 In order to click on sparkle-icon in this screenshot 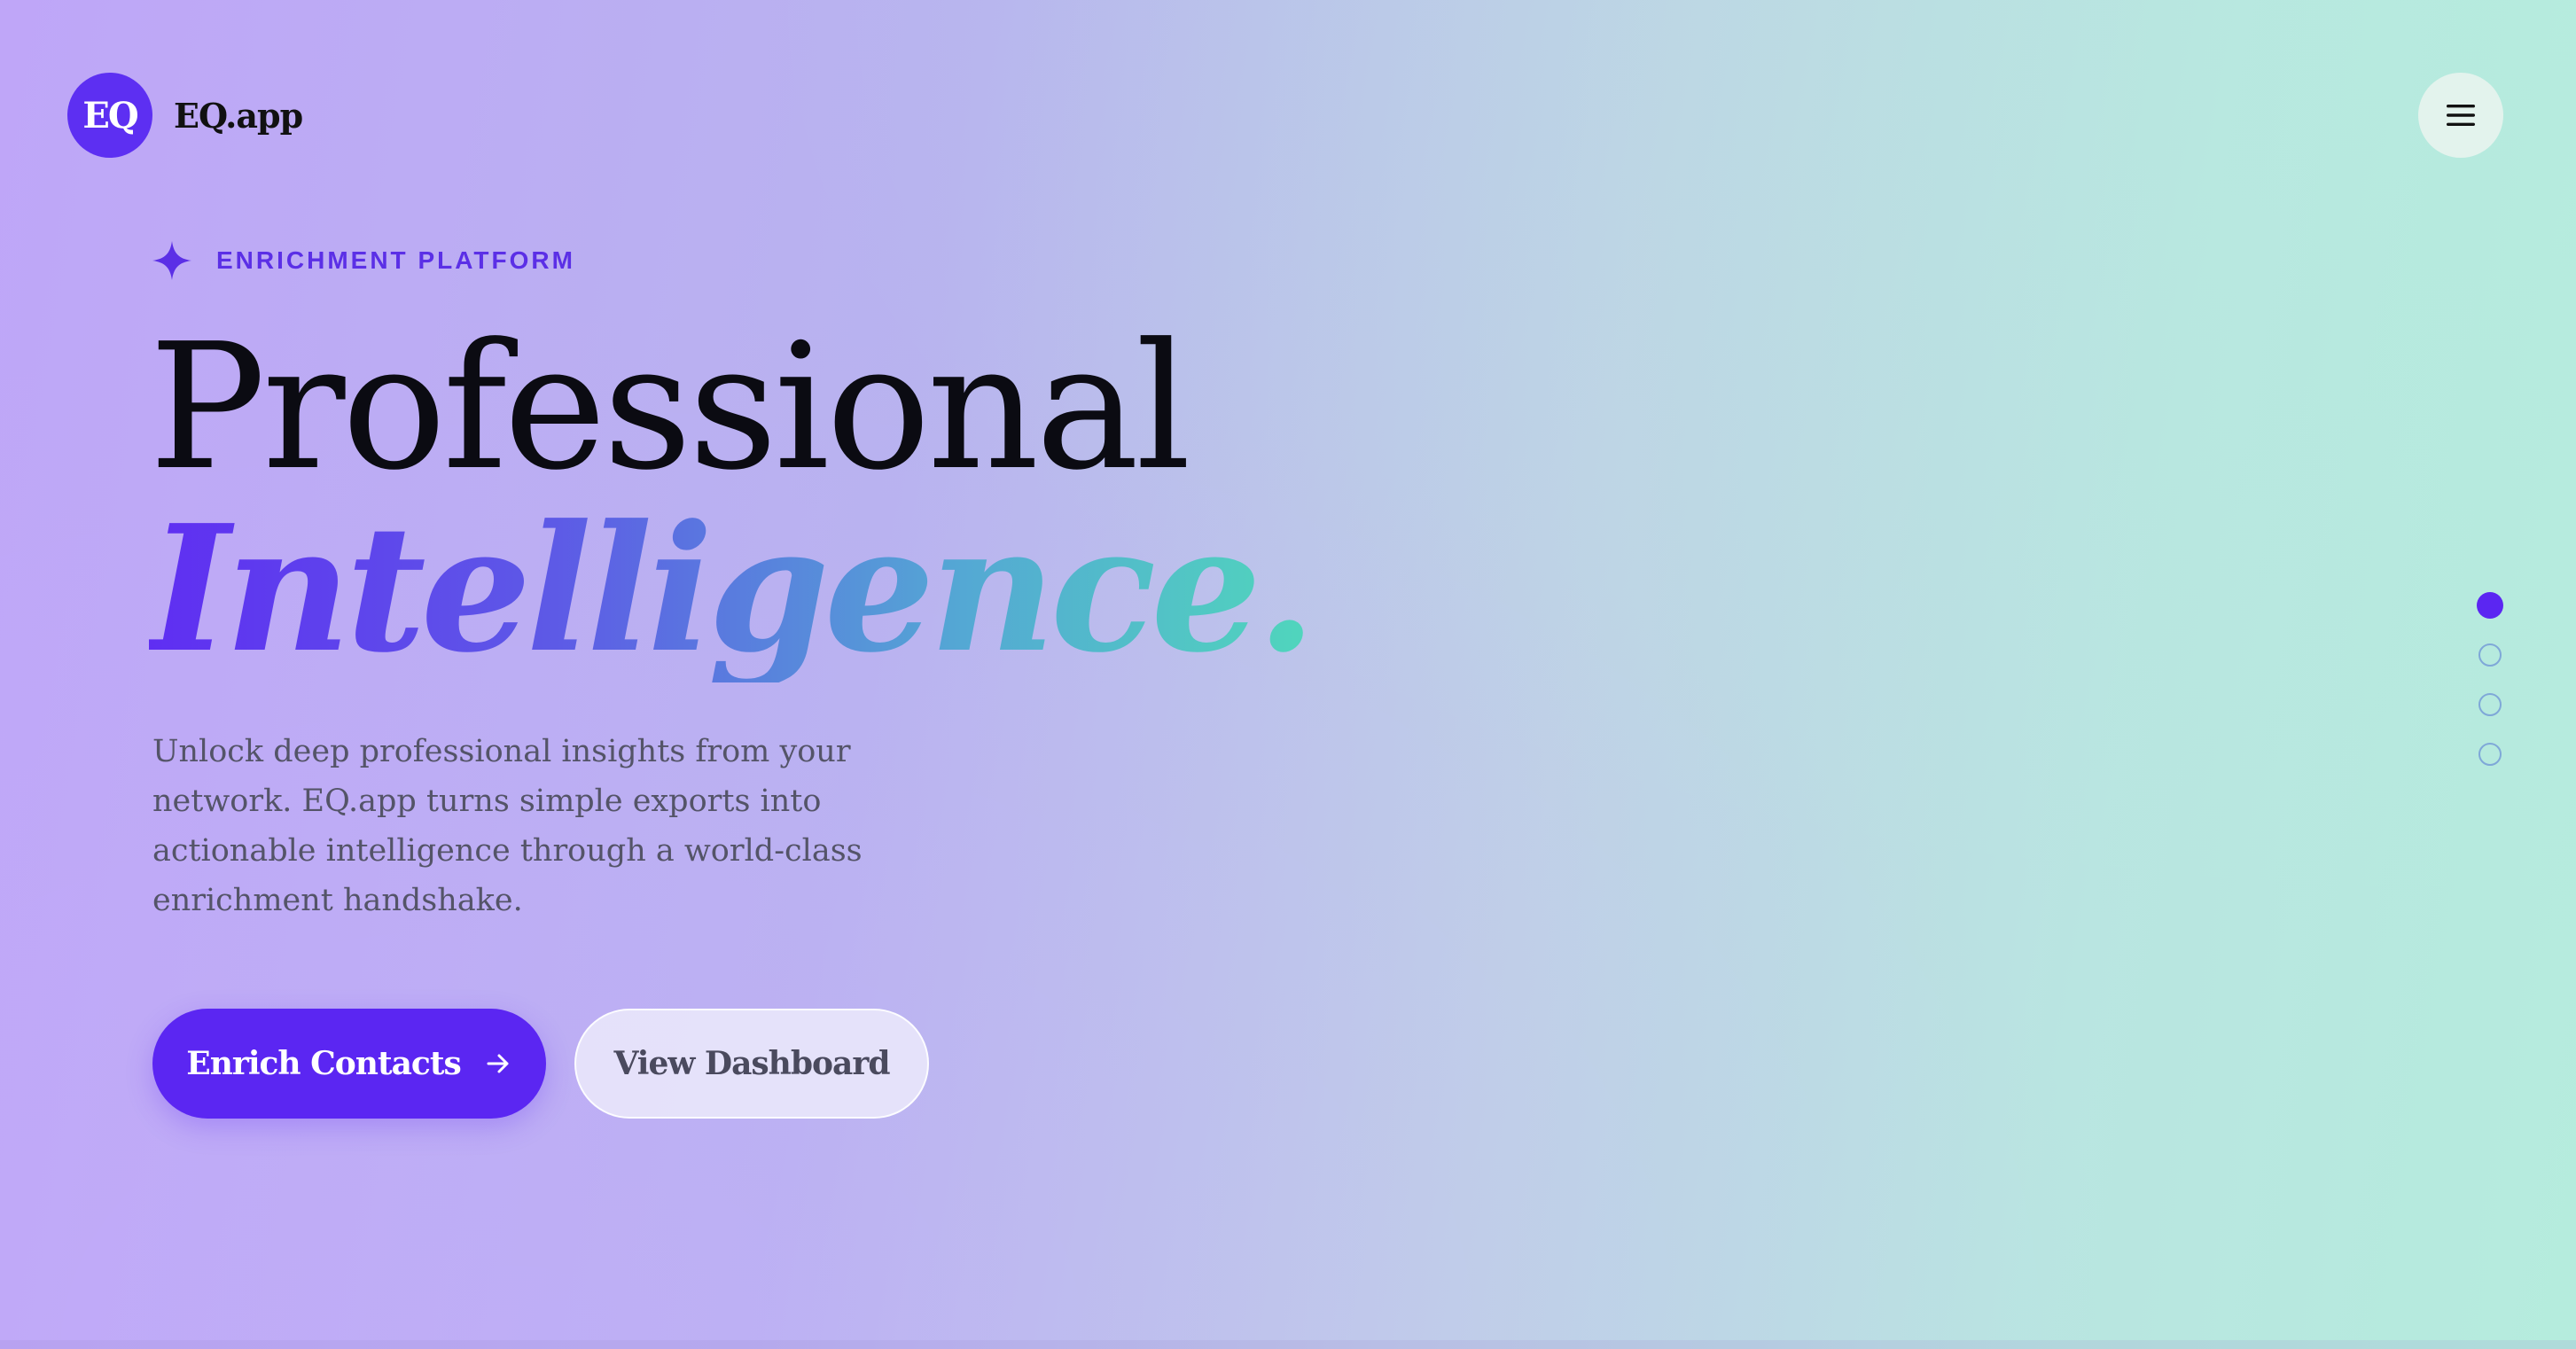, I will do `click(171, 260)`.